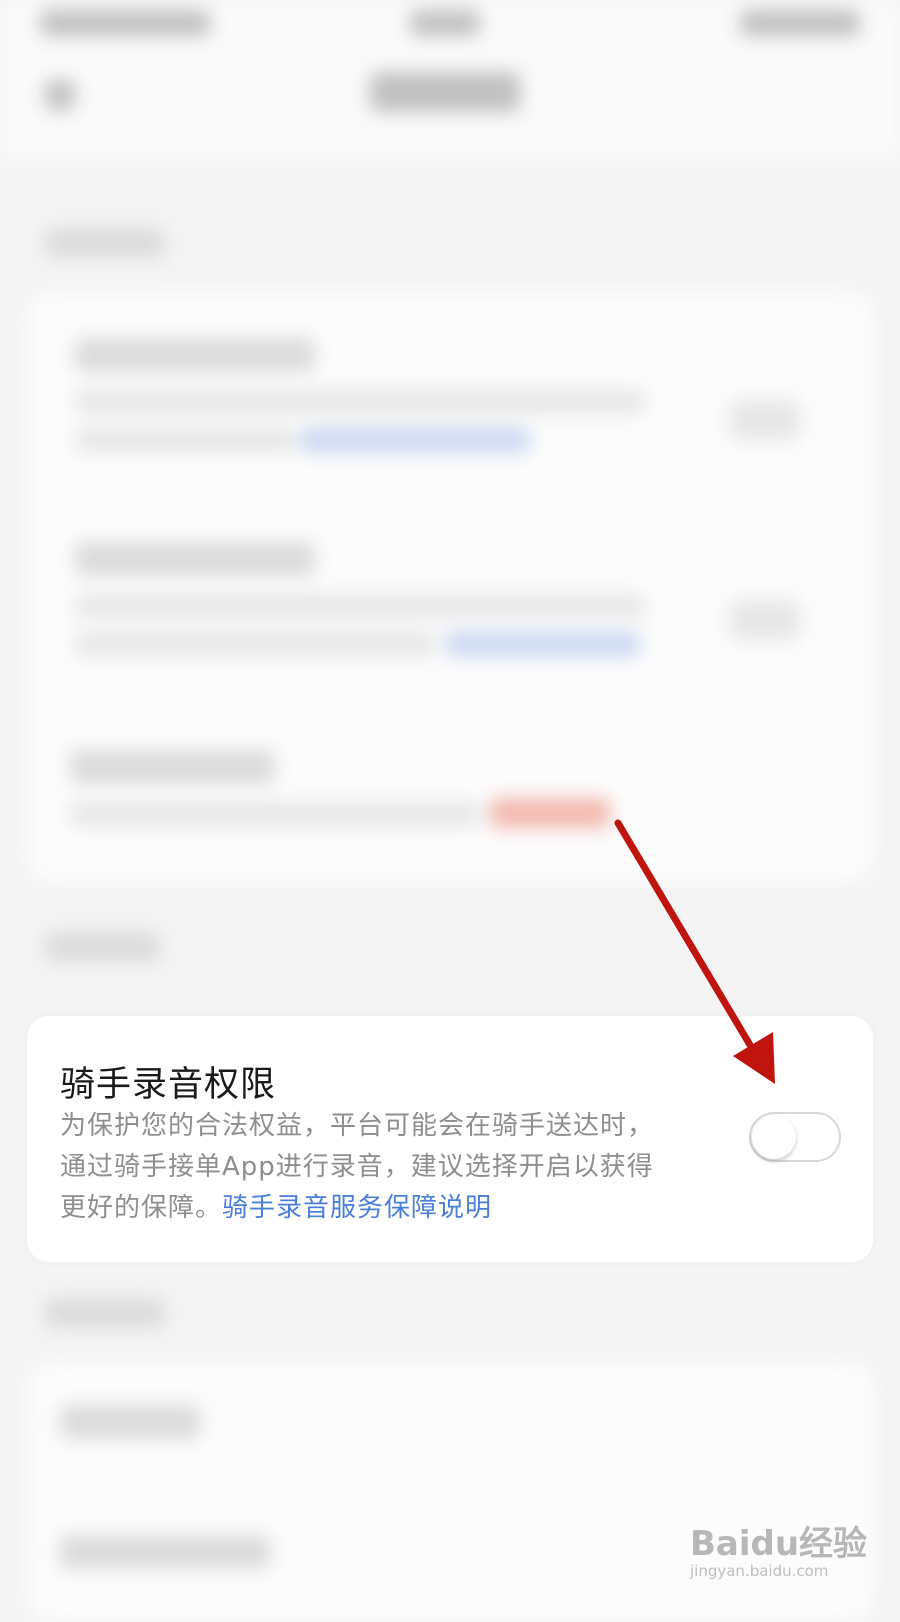  Describe the element at coordinates (445, 92) in the screenshot. I see `blurred-page-title` at that location.